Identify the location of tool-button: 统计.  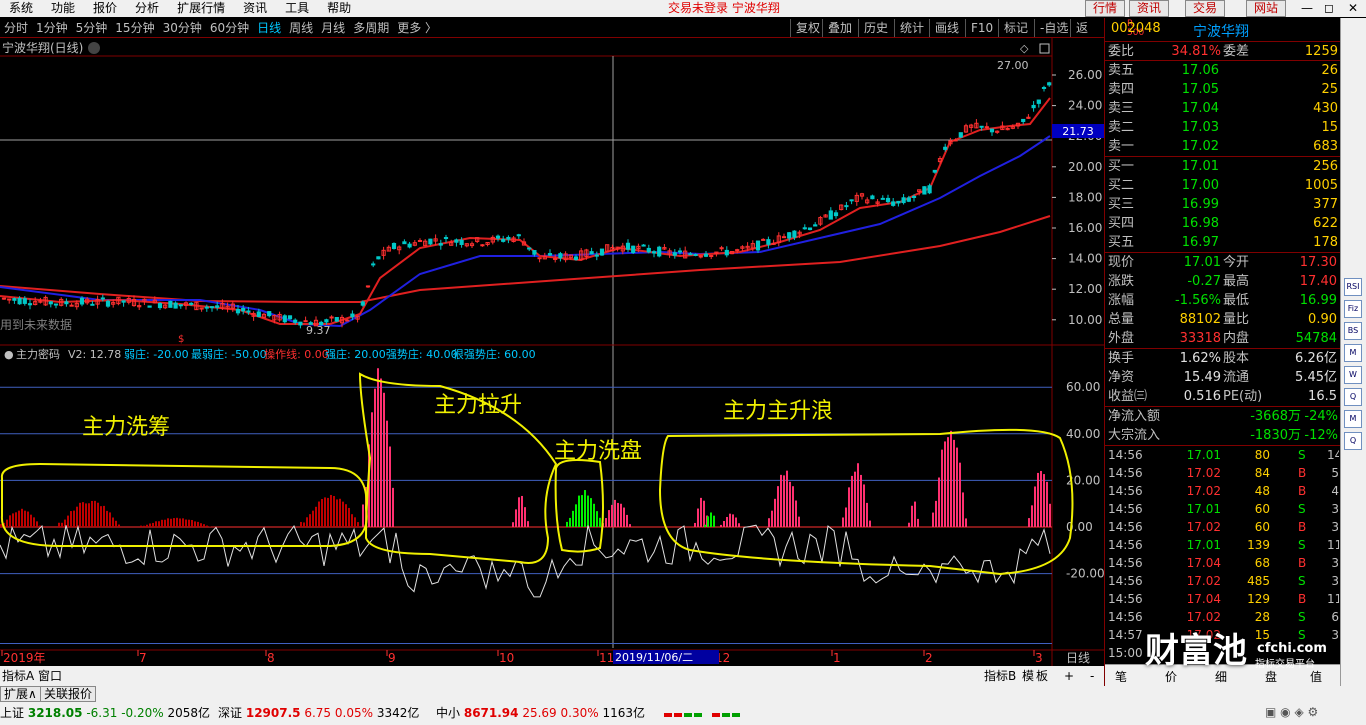
(911, 28).